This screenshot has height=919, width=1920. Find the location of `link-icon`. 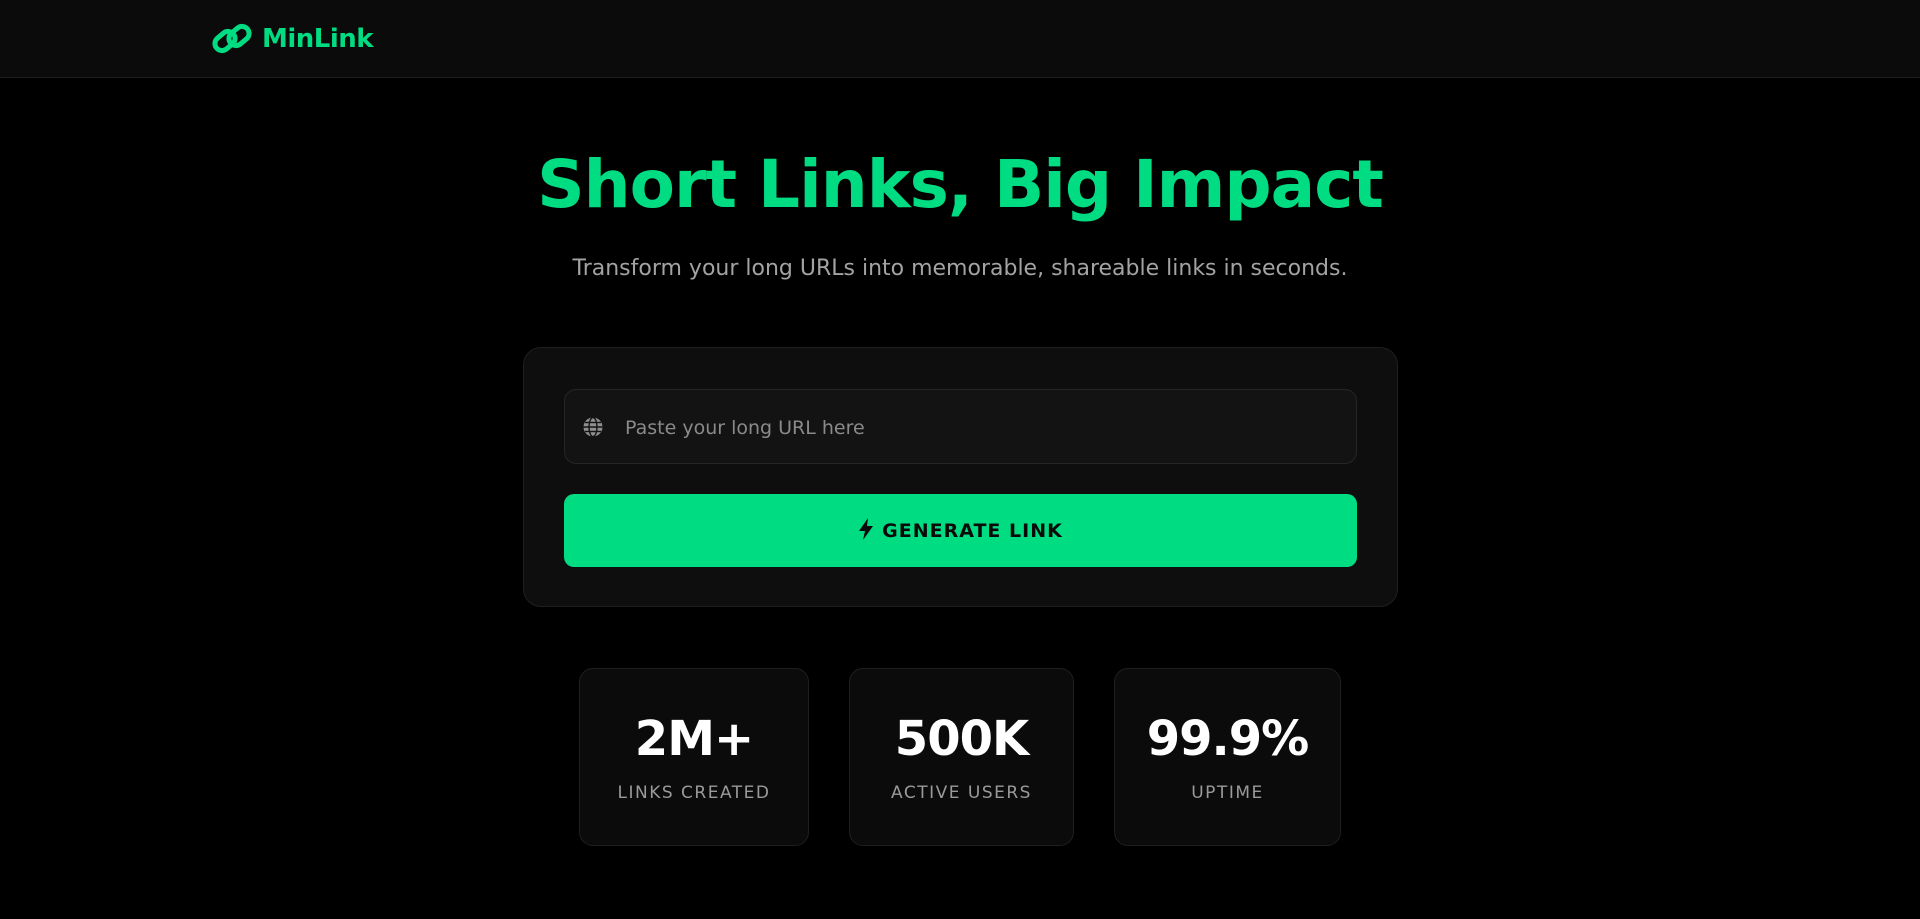

link-icon is located at coordinates (232, 39).